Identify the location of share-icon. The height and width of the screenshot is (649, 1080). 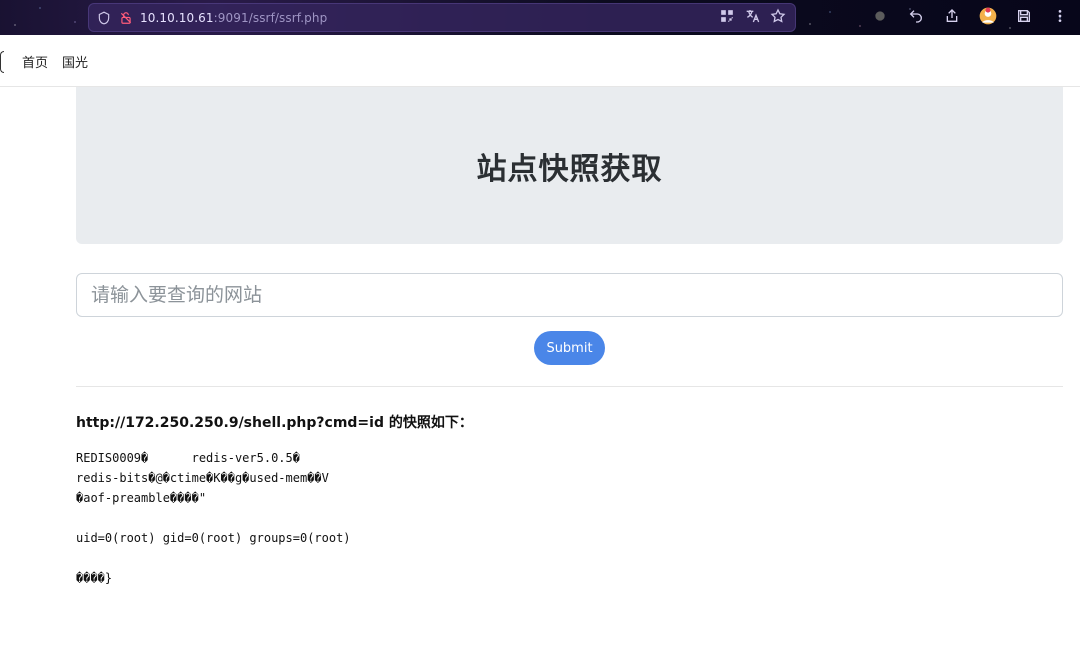
(952, 16).